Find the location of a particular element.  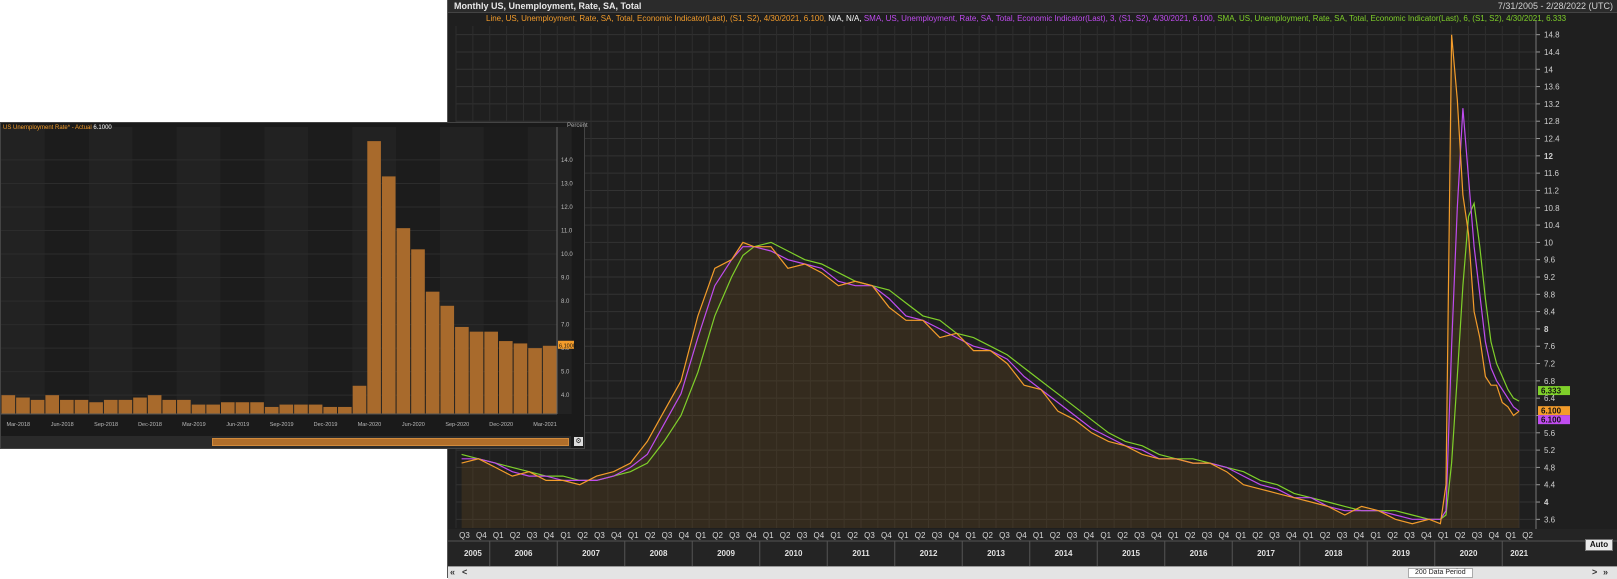

inset-legend-label: US Unemployment Rate* - Actual is located at coordinates (47, 128).